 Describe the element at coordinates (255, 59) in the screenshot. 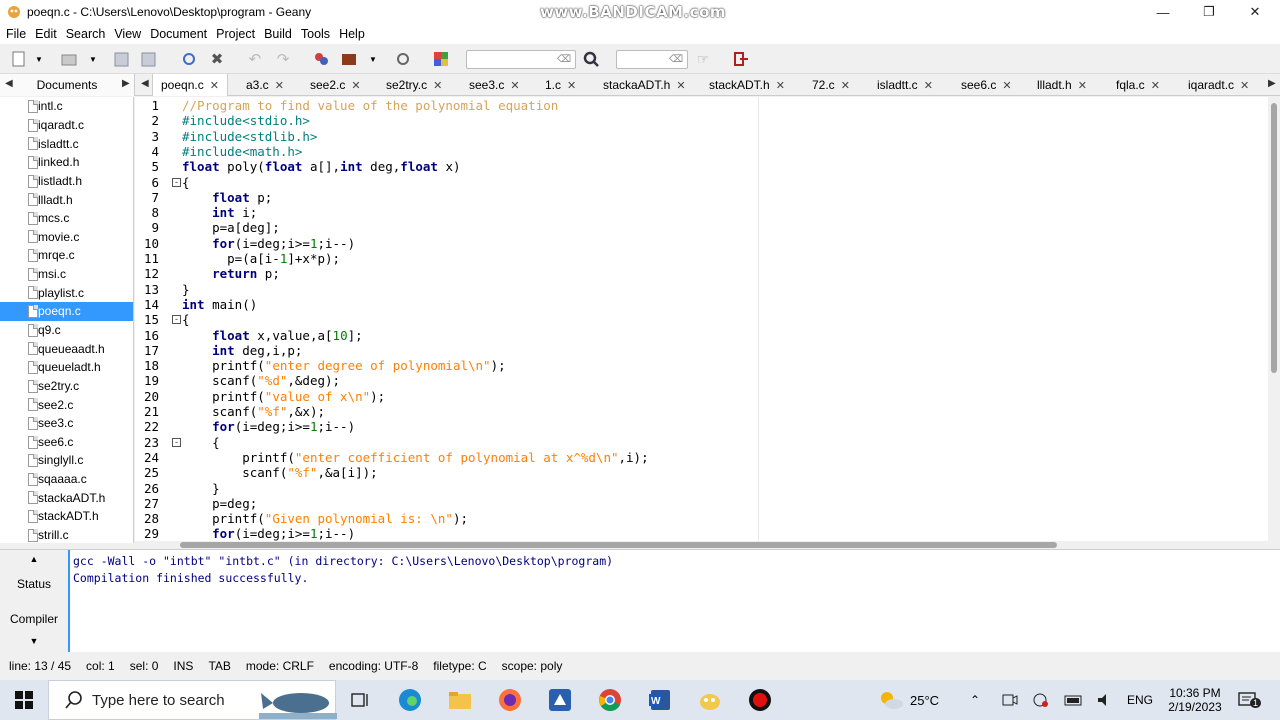

I see `undo-button: ↶` at that location.